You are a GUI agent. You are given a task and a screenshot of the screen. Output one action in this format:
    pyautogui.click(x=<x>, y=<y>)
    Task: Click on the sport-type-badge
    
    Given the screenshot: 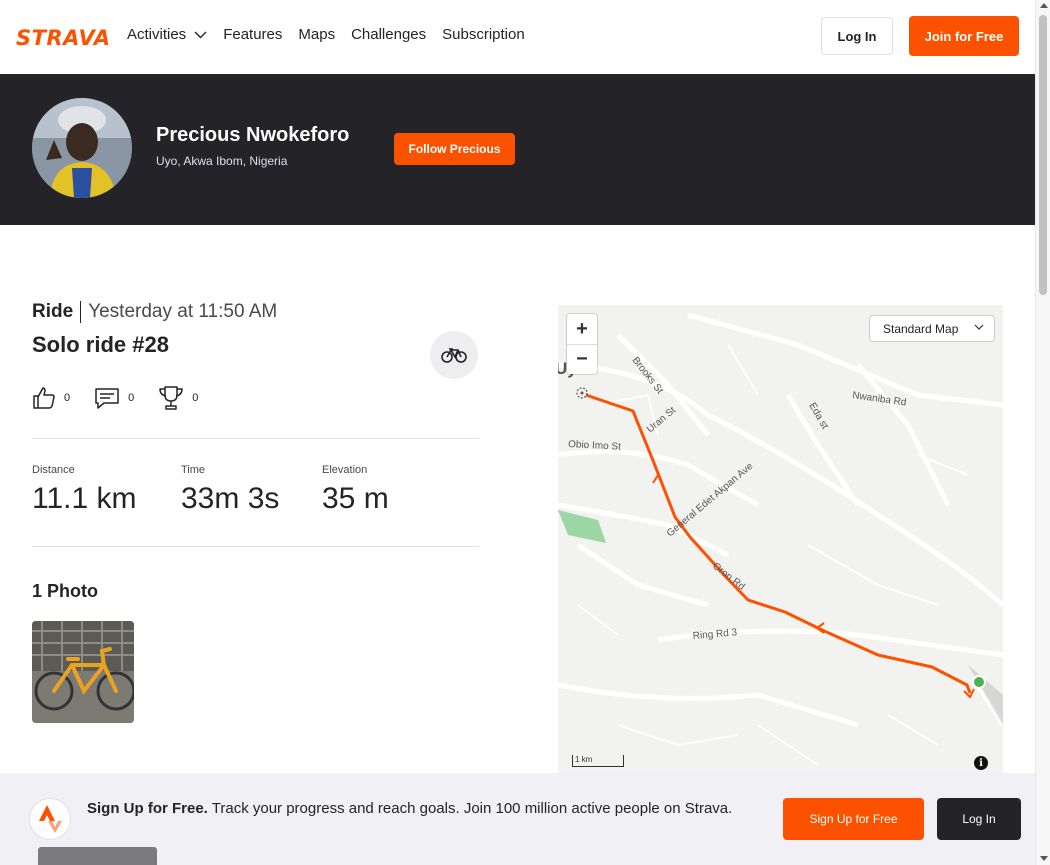 What is the action you would take?
    pyautogui.click(x=454, y=355)
    